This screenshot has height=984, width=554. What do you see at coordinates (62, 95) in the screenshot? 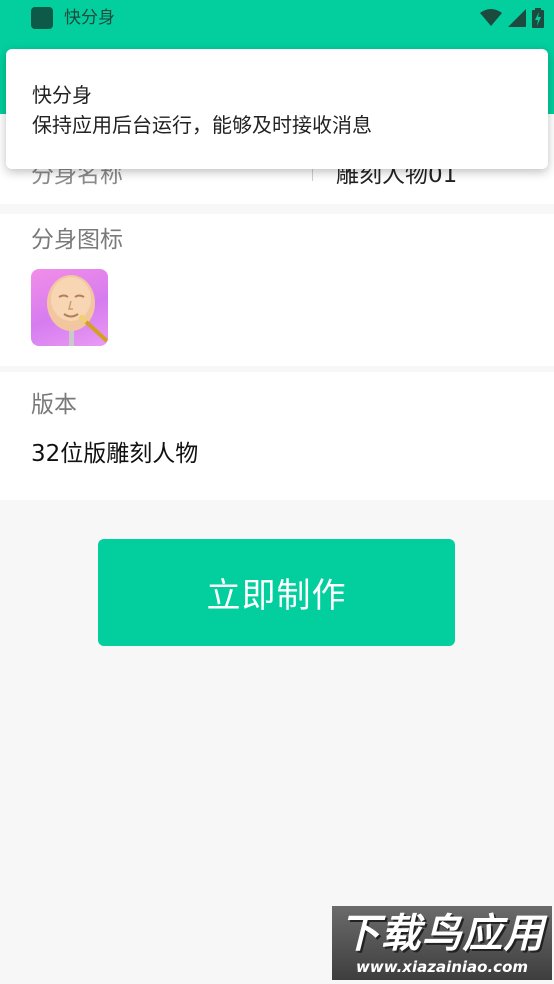
I see `notification-title: 快分身` at bounding box center [62, 95].